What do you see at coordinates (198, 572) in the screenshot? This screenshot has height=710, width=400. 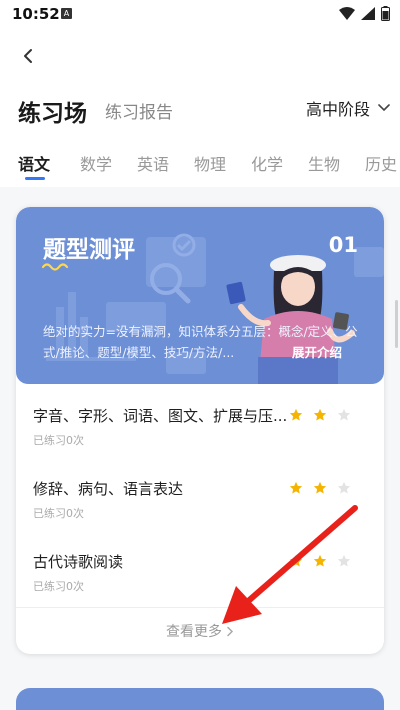 I see `list-item: 古代诗歌阅读 已练习0次` at bounding box center [198, 572].